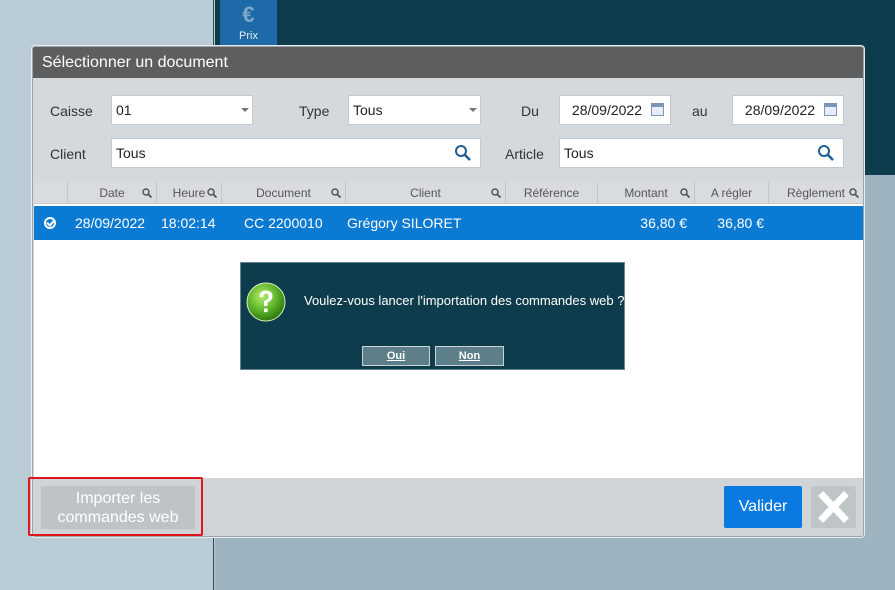 The height and width of the screenshot is (590, 895). What do you see at coordinates (663, 223) in the screenshot?
I see `cell-montant: 36,80 €` at bounding box center [663, 223].